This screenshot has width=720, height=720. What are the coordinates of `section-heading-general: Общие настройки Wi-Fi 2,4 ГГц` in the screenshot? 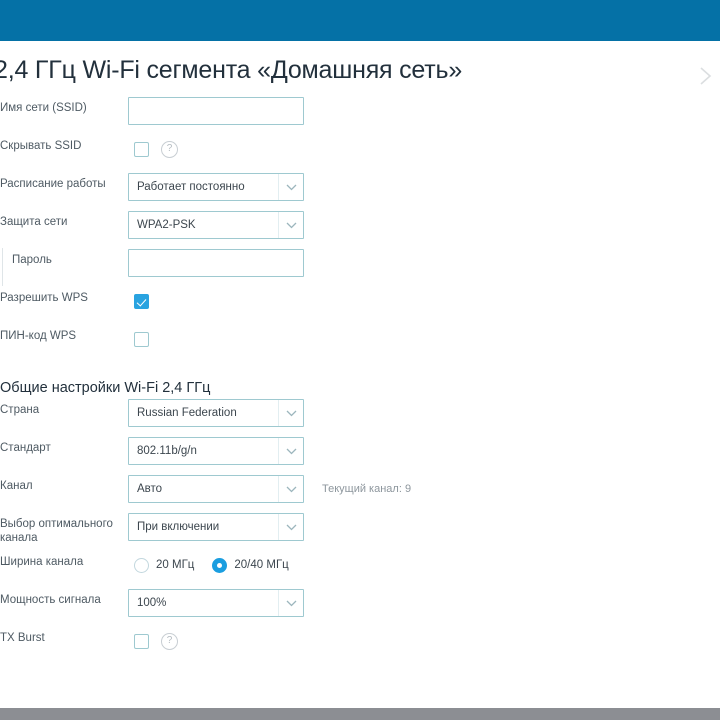 It's located at (105, 388).